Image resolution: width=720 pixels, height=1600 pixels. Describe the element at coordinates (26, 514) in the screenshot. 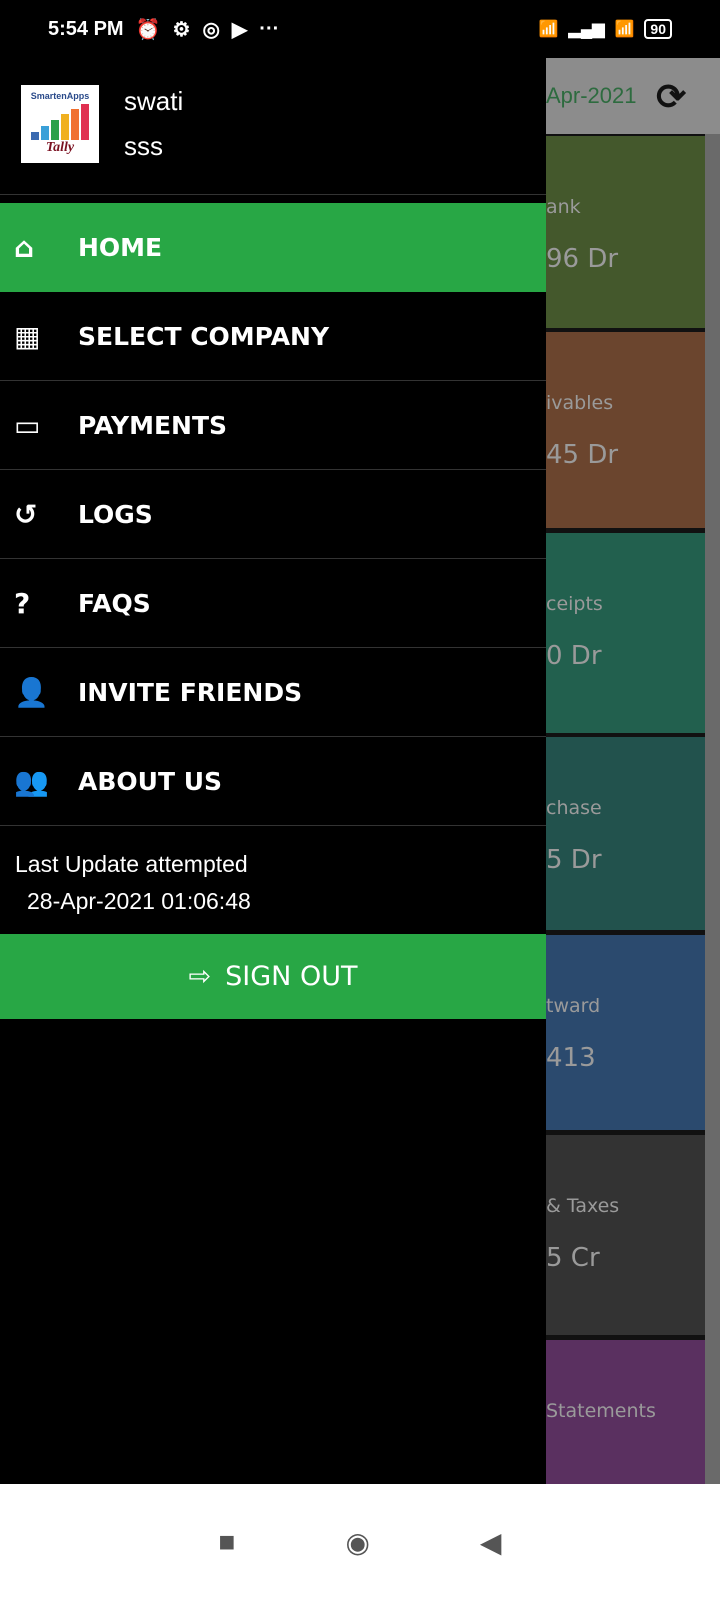

I see `history-icon: ↺` at that location.